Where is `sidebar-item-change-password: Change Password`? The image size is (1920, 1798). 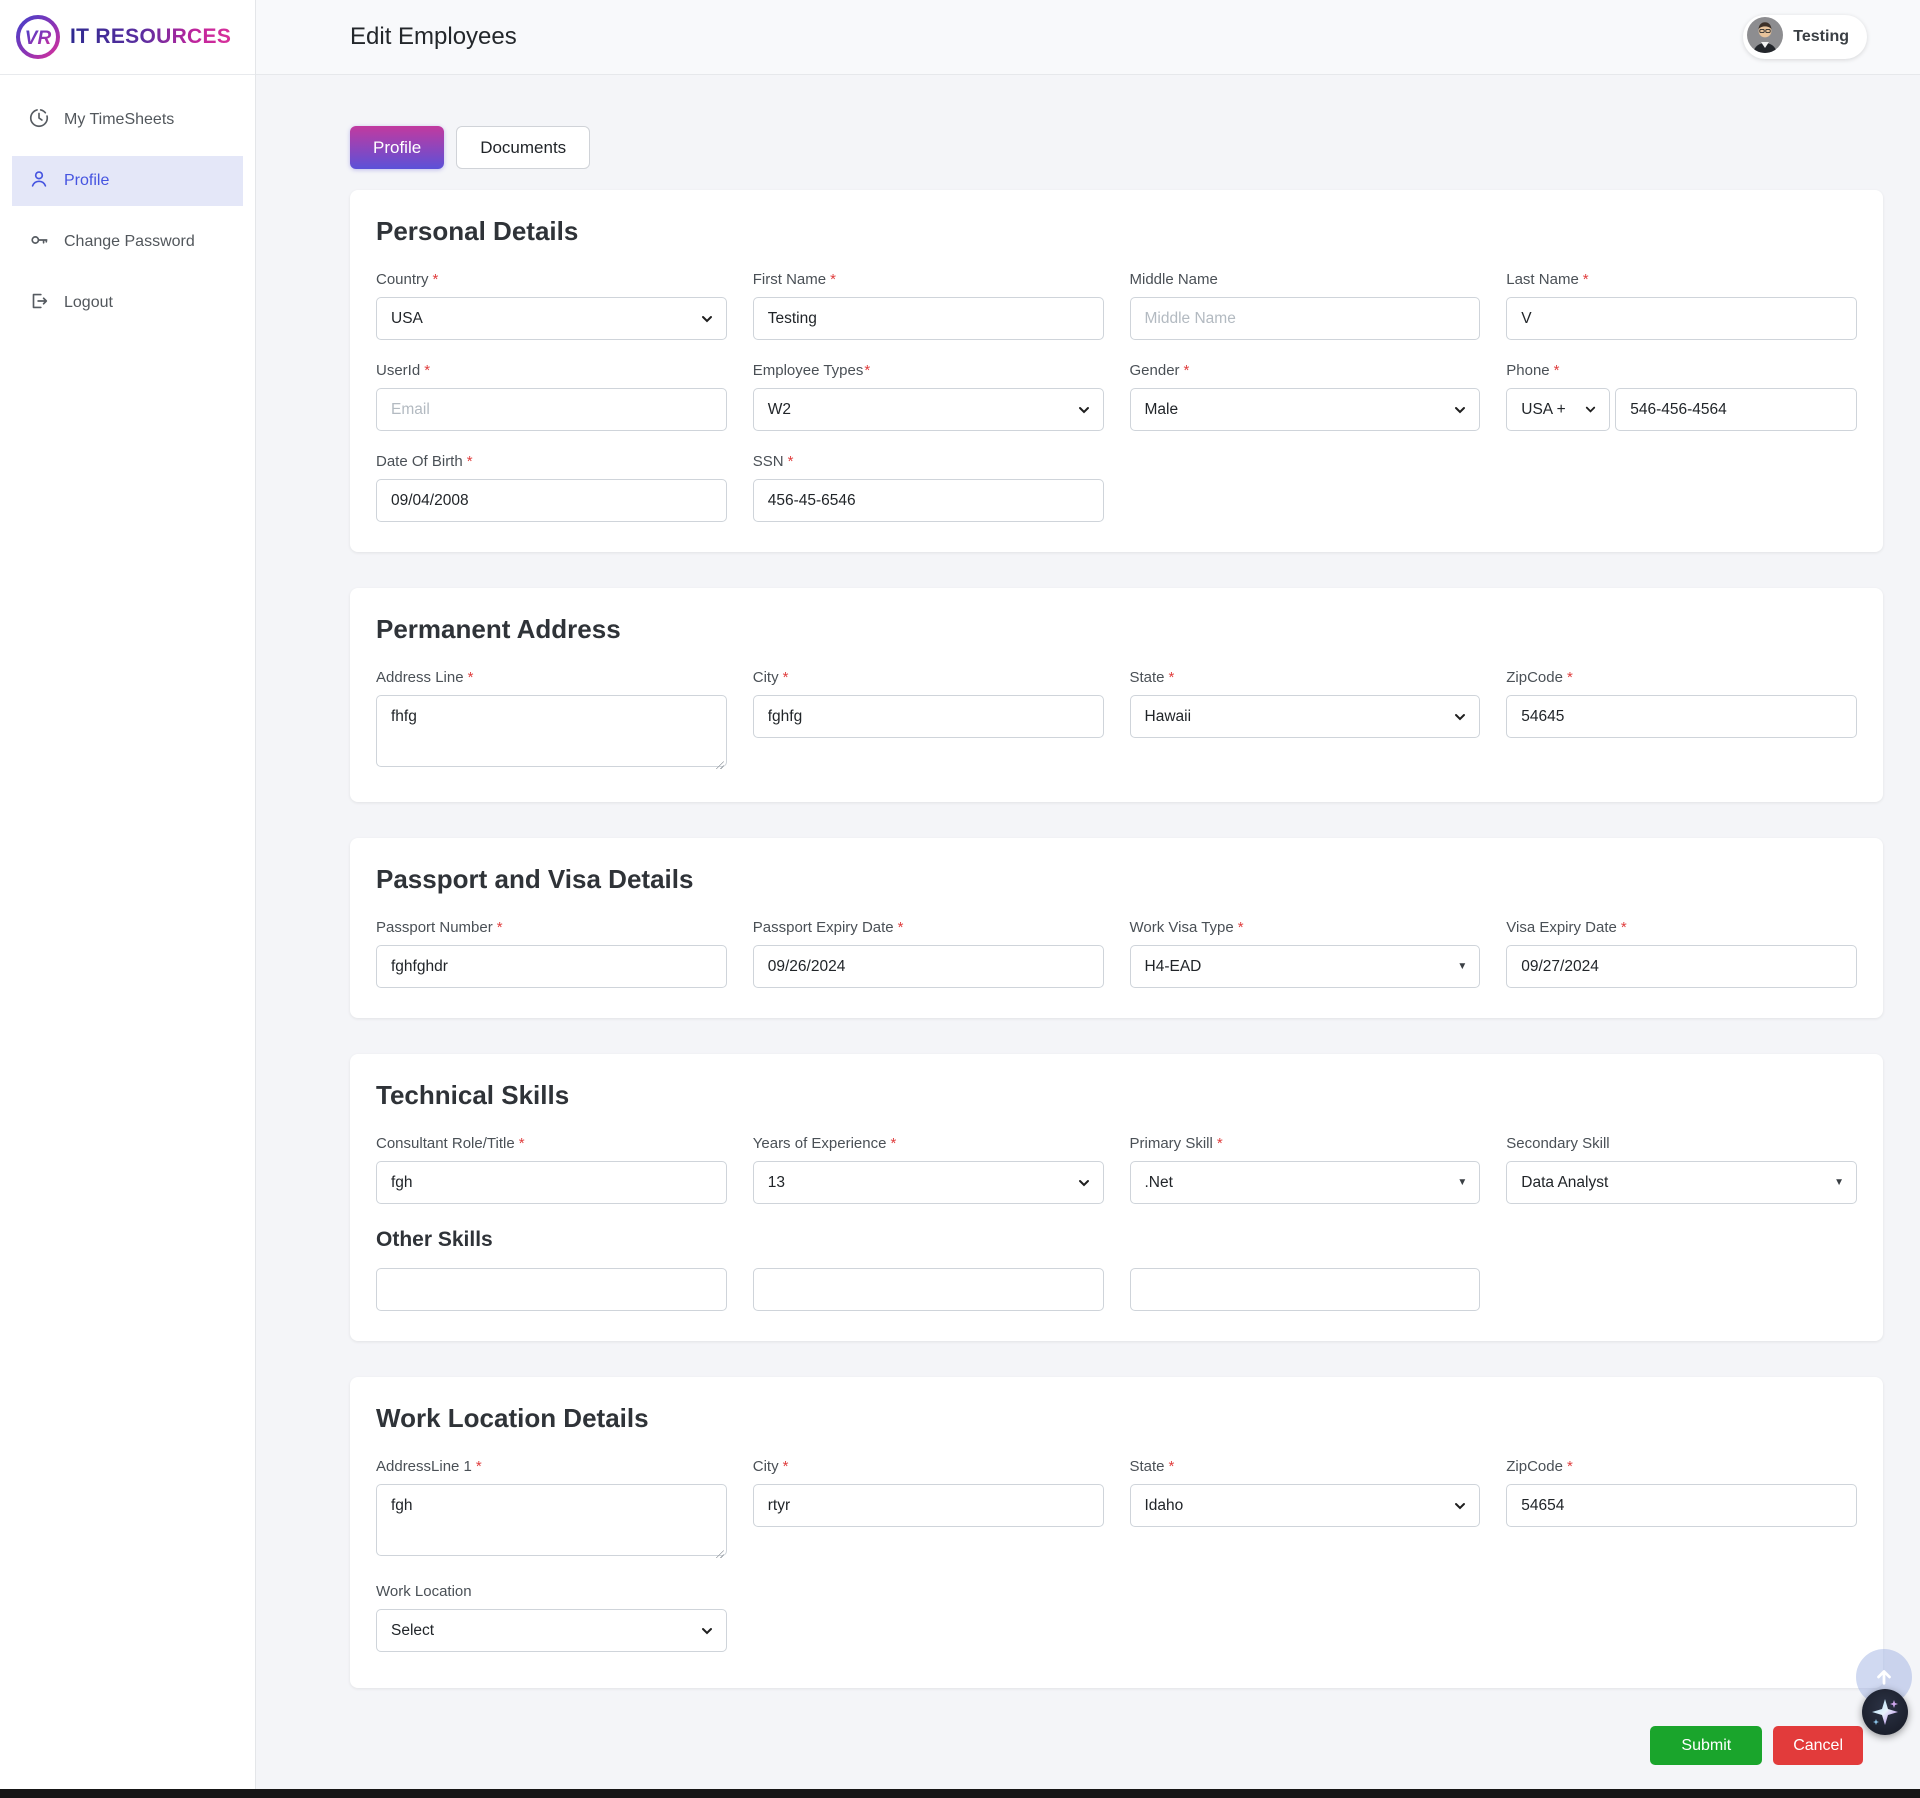 sidebar-item-change-password: Change Password is located at coordinates (127, 242).